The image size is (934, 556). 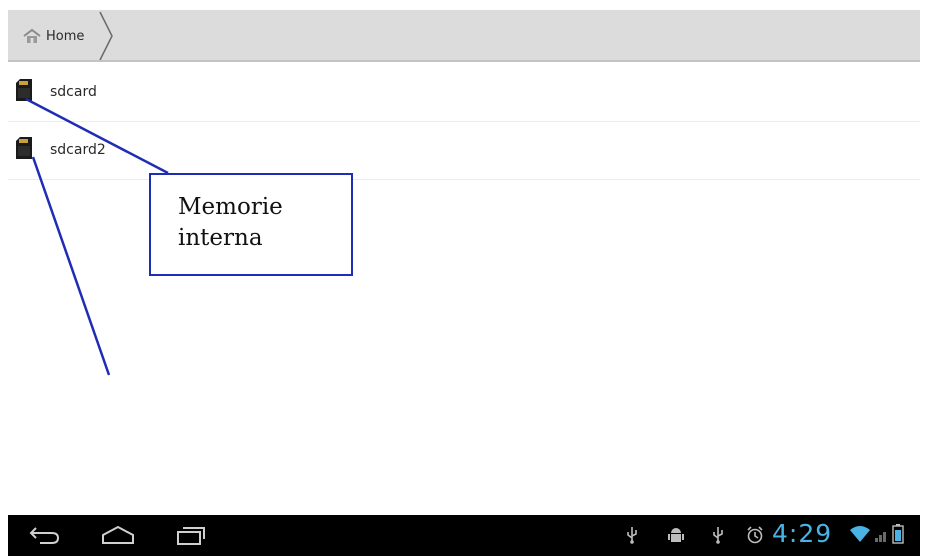 I want to click on list-item-sdcard: sdcard, so click(x=464, y=93).